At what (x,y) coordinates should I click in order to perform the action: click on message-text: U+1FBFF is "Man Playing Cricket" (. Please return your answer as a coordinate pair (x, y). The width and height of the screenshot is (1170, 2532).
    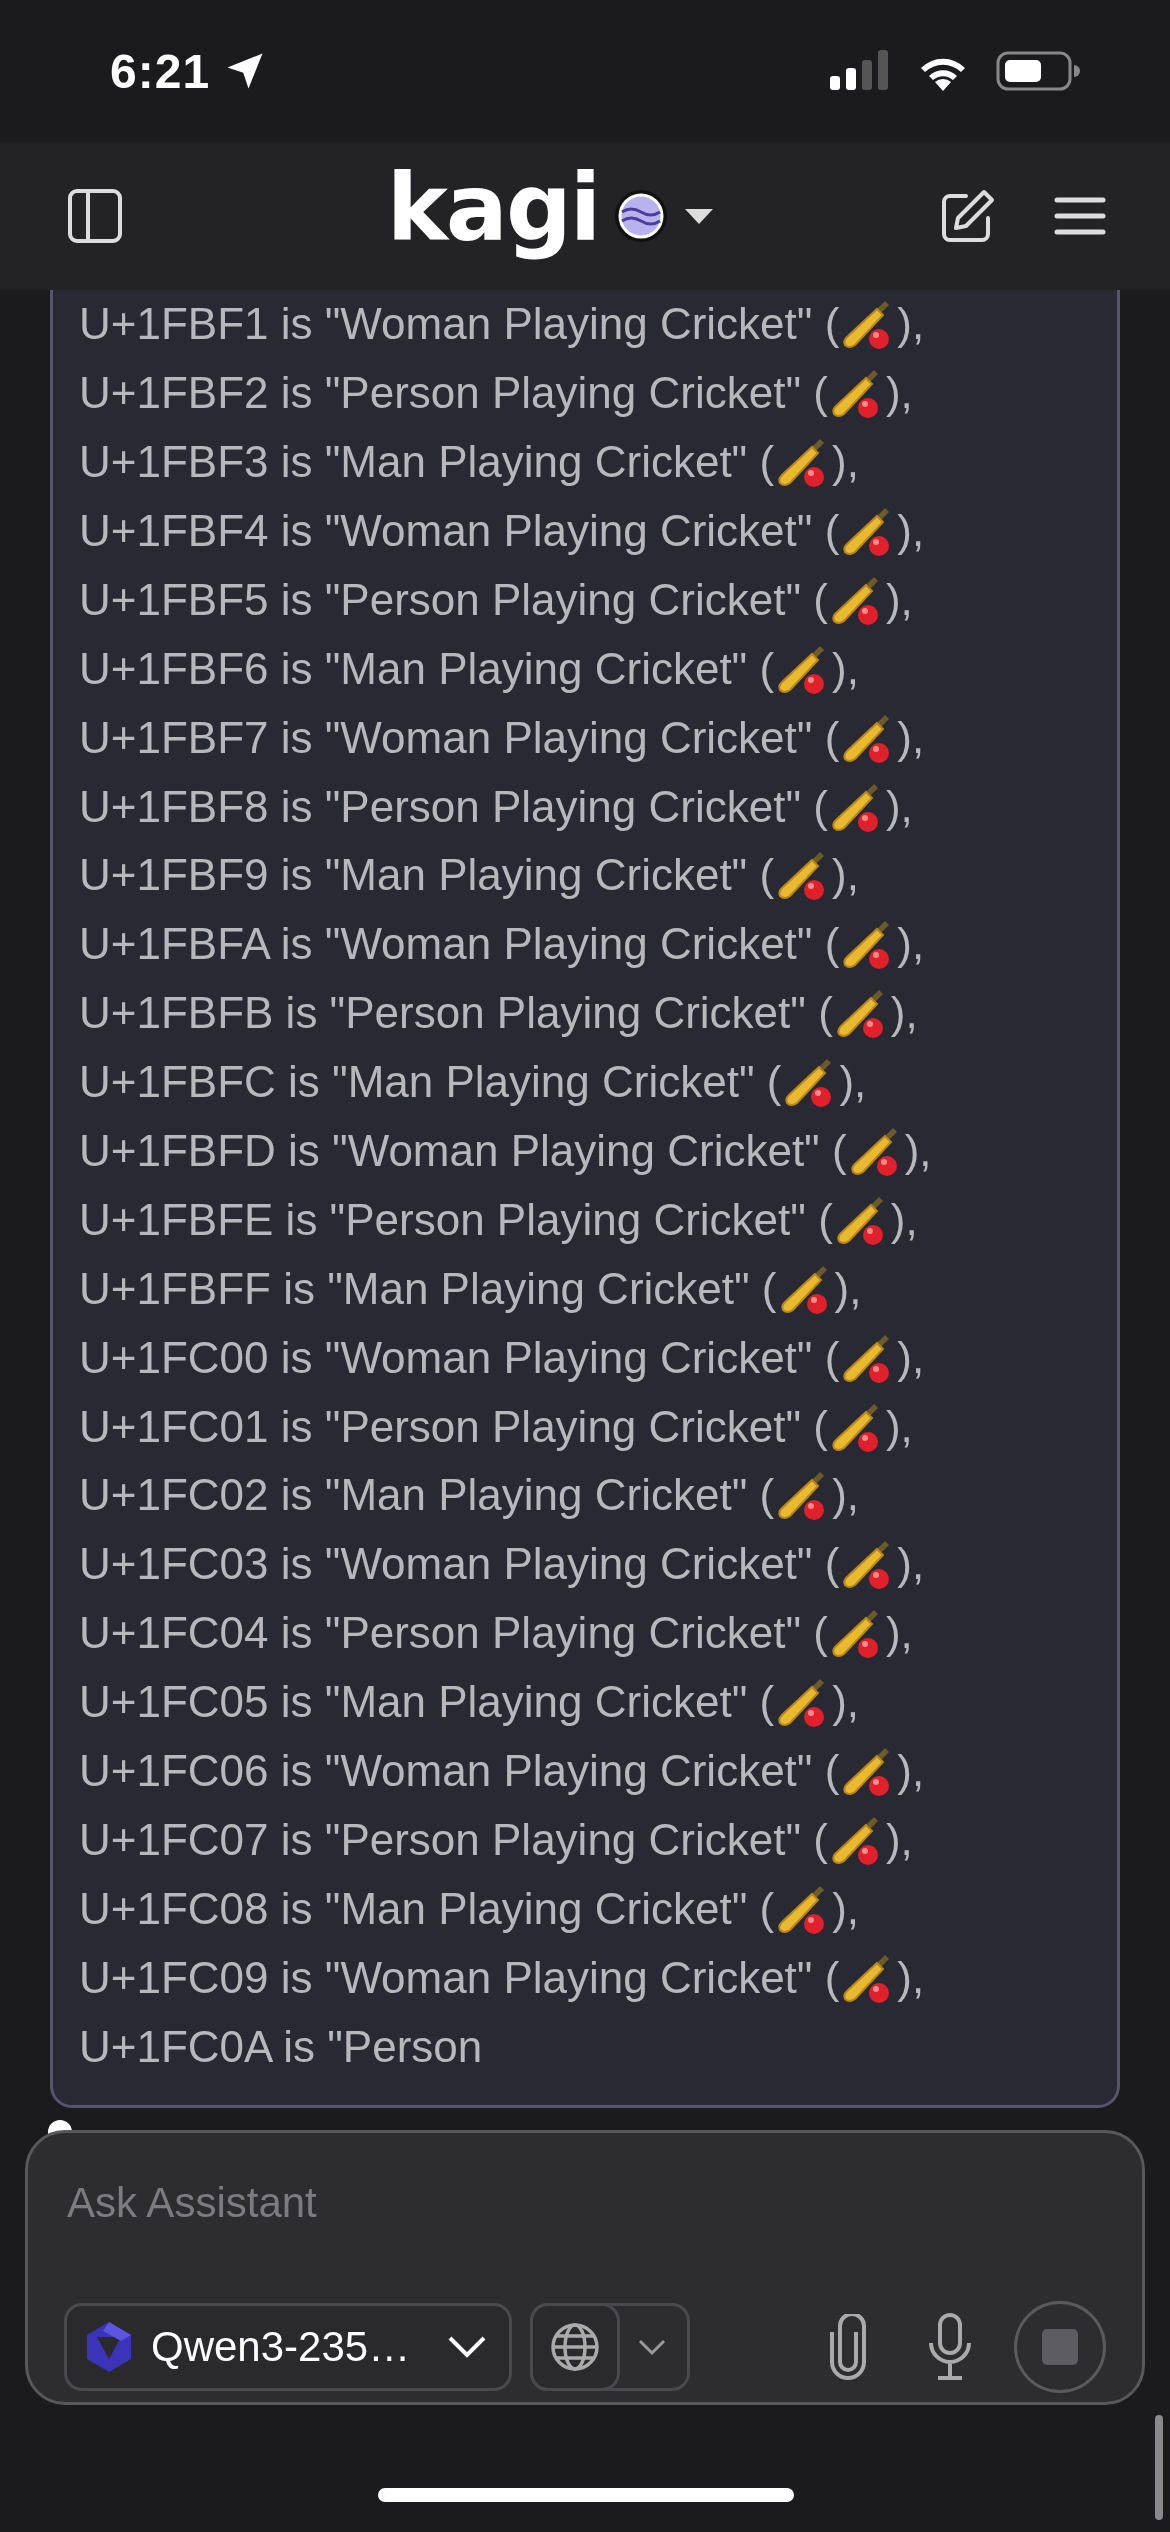
    Looking at the image, I should click on (428, 1288).